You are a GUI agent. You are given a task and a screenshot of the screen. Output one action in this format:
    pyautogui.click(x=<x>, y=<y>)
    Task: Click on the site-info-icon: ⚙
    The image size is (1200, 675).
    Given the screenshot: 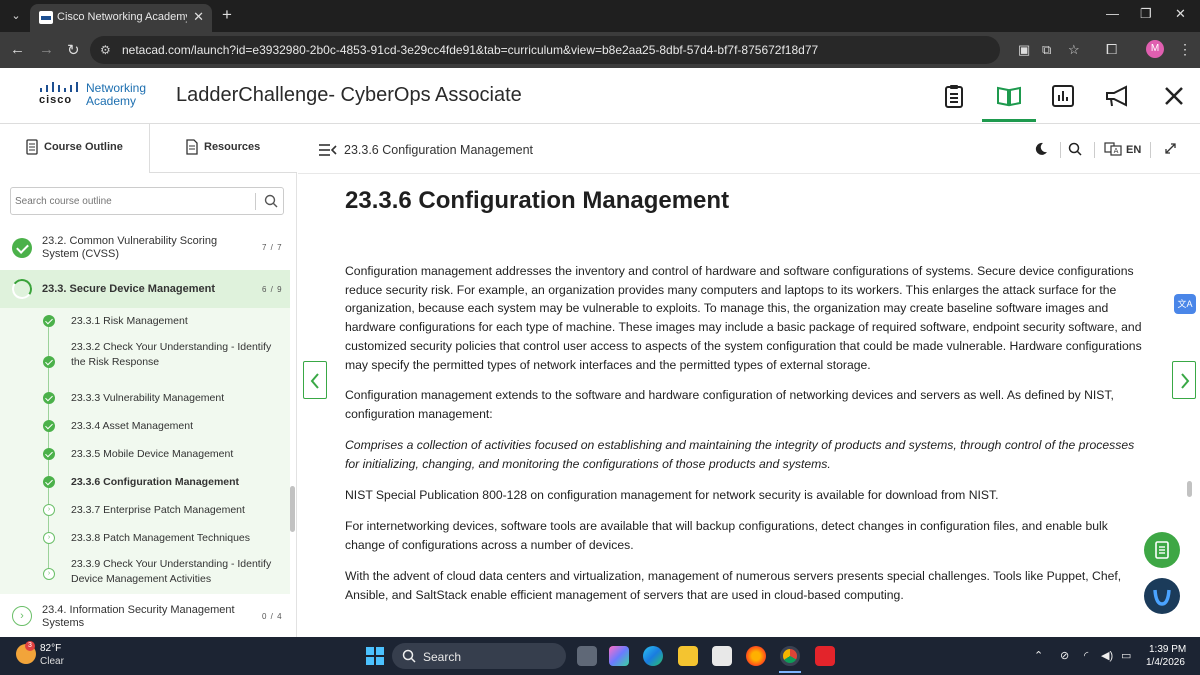 What is the action you would take?
    pyautogui.click(x=105, y=50)
    